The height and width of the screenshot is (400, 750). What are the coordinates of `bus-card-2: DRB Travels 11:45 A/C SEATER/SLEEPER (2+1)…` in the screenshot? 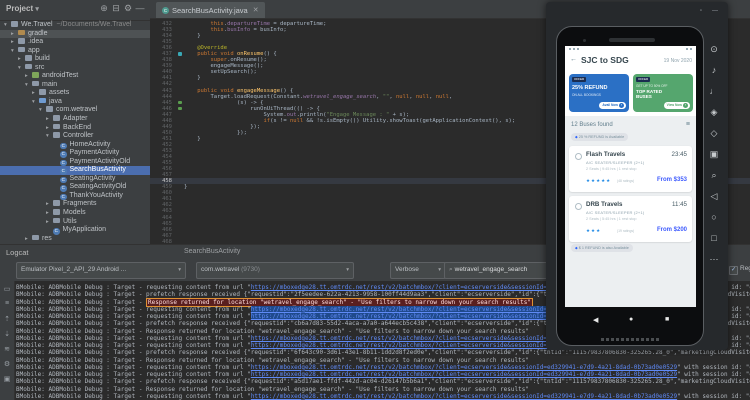 It's located at (630, 219).